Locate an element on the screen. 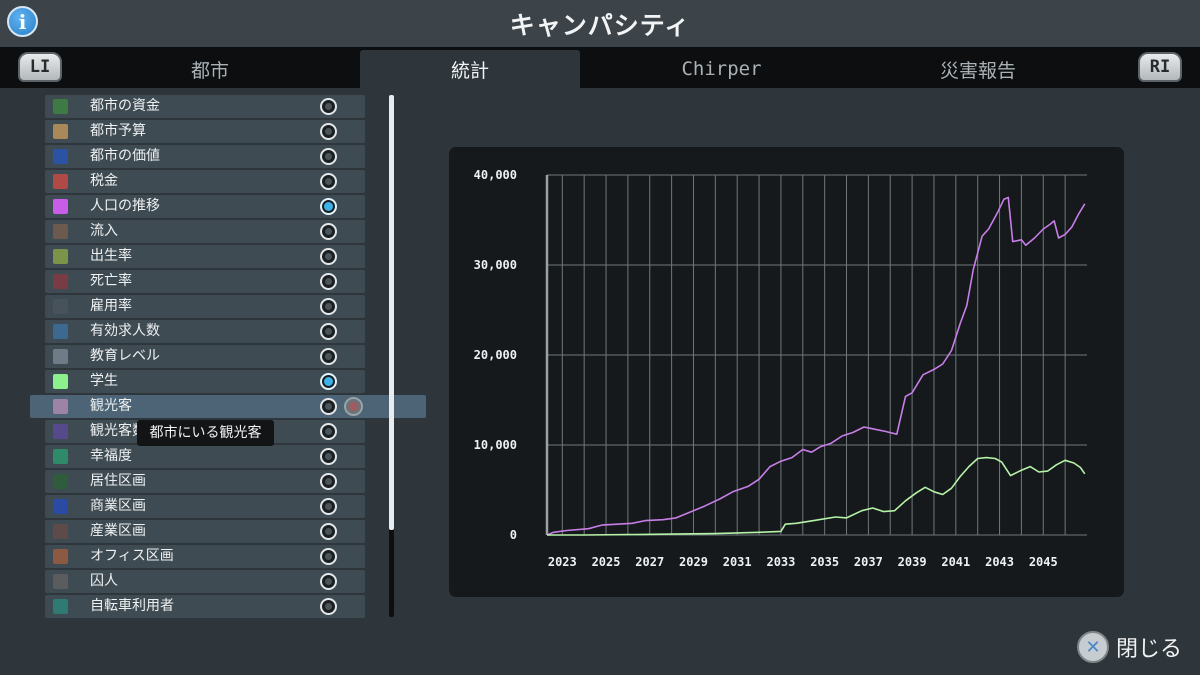 Image resolution: width=1200 pixels, height=675 pixels. stat-label: 居住区画 is located at coordinates (118, 481).